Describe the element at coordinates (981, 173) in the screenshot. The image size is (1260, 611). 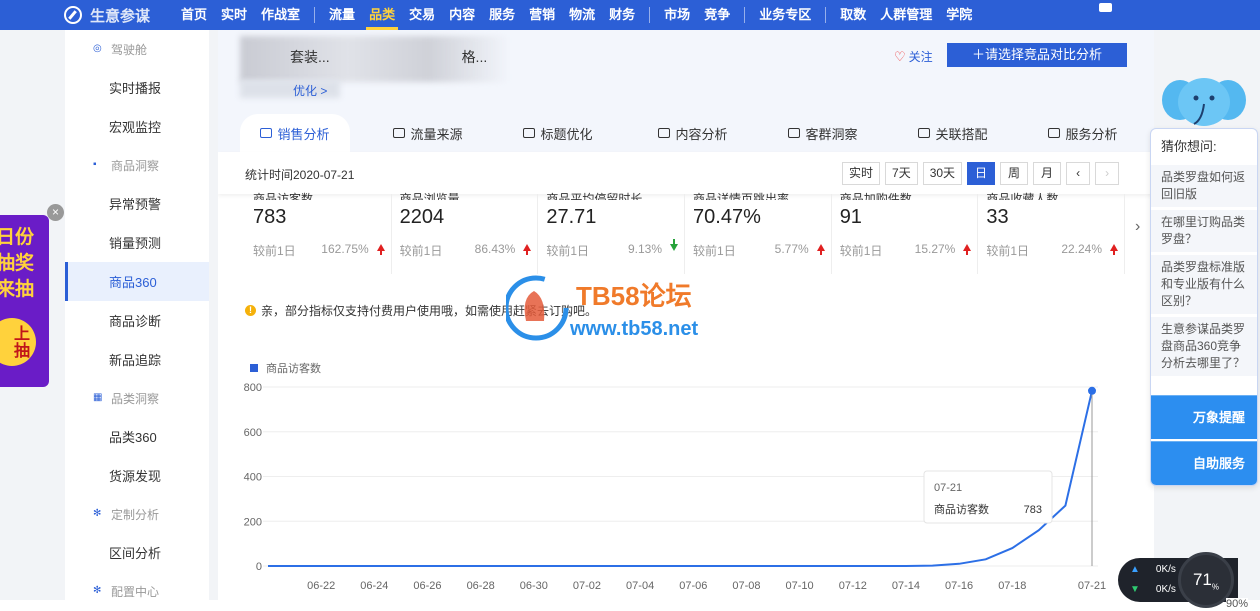
I see `range-button: 日` at that location.